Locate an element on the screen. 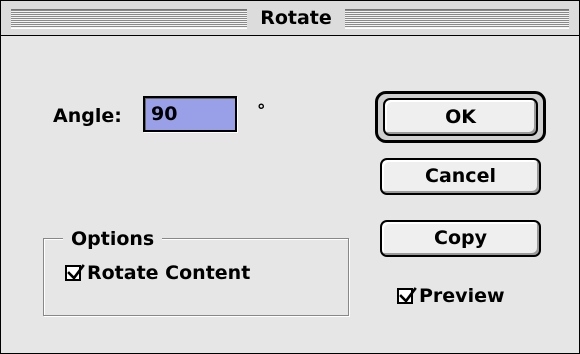  copy-button: Copy is located at coordinates (460, 238).